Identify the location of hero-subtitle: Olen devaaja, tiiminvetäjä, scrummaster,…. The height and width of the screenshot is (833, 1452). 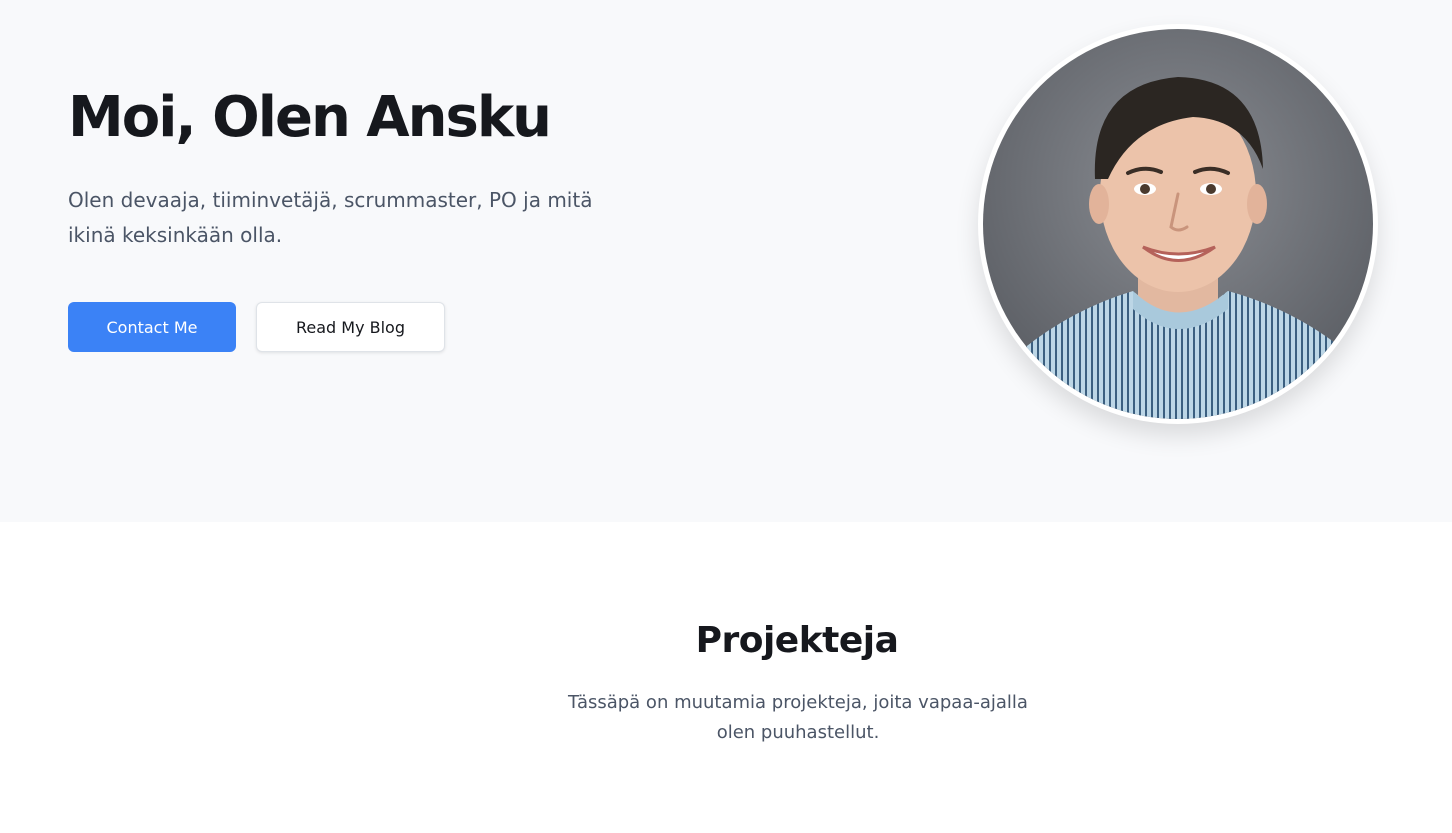
(330, 217).